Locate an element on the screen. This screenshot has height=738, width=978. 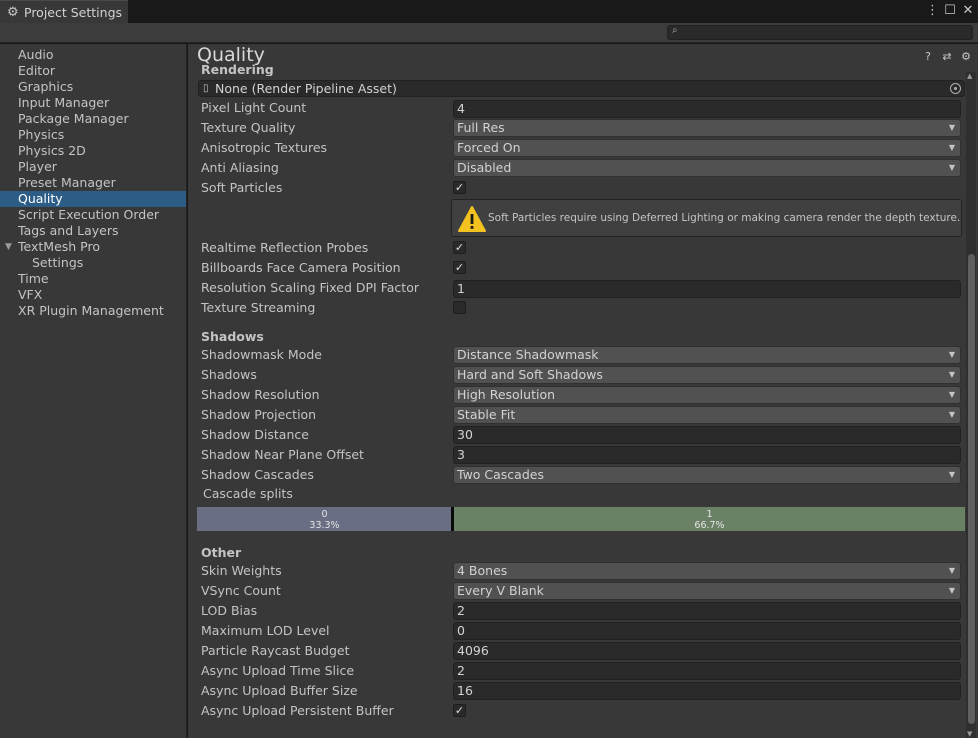
search-box: ⌕ is located at coordinates (820, 32).